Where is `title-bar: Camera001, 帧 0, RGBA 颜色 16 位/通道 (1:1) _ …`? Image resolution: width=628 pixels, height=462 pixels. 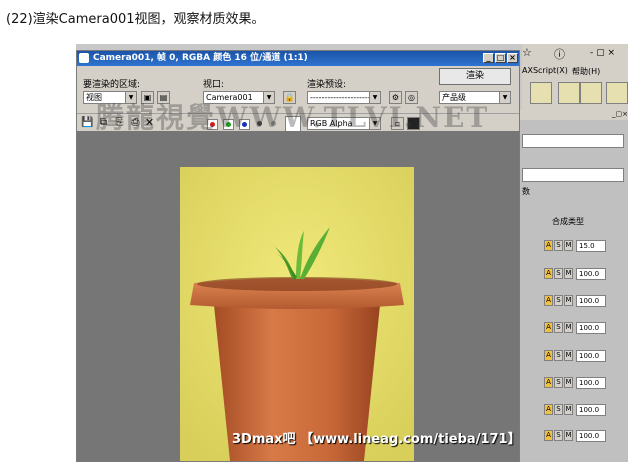 title-bar: Camera001, 帧 0, RGBA 颜色 16 位/通道 (1:1) _ … is located at coordinates (298, 58).